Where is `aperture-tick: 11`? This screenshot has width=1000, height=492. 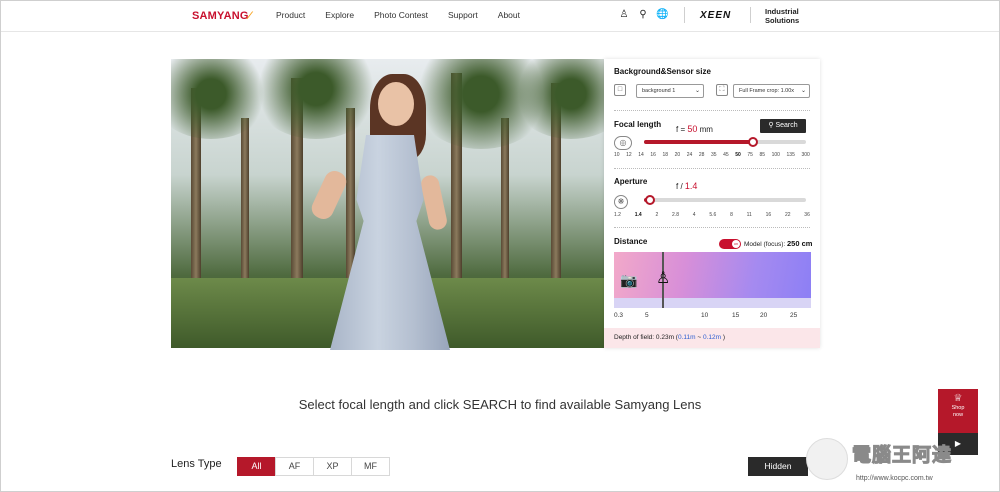
aperture-tick: 11 is located at coordinates (749, 215).